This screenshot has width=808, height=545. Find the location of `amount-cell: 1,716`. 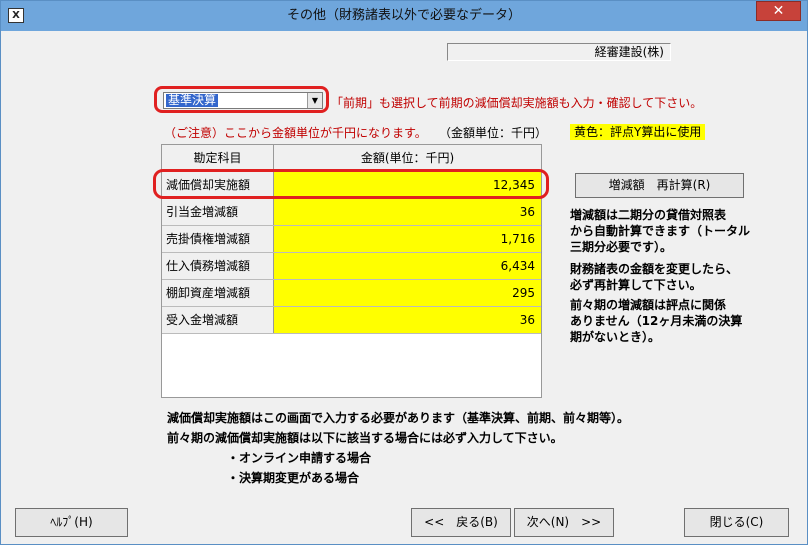

amount-cell: 1,716 is located at coordinates (407, 239).